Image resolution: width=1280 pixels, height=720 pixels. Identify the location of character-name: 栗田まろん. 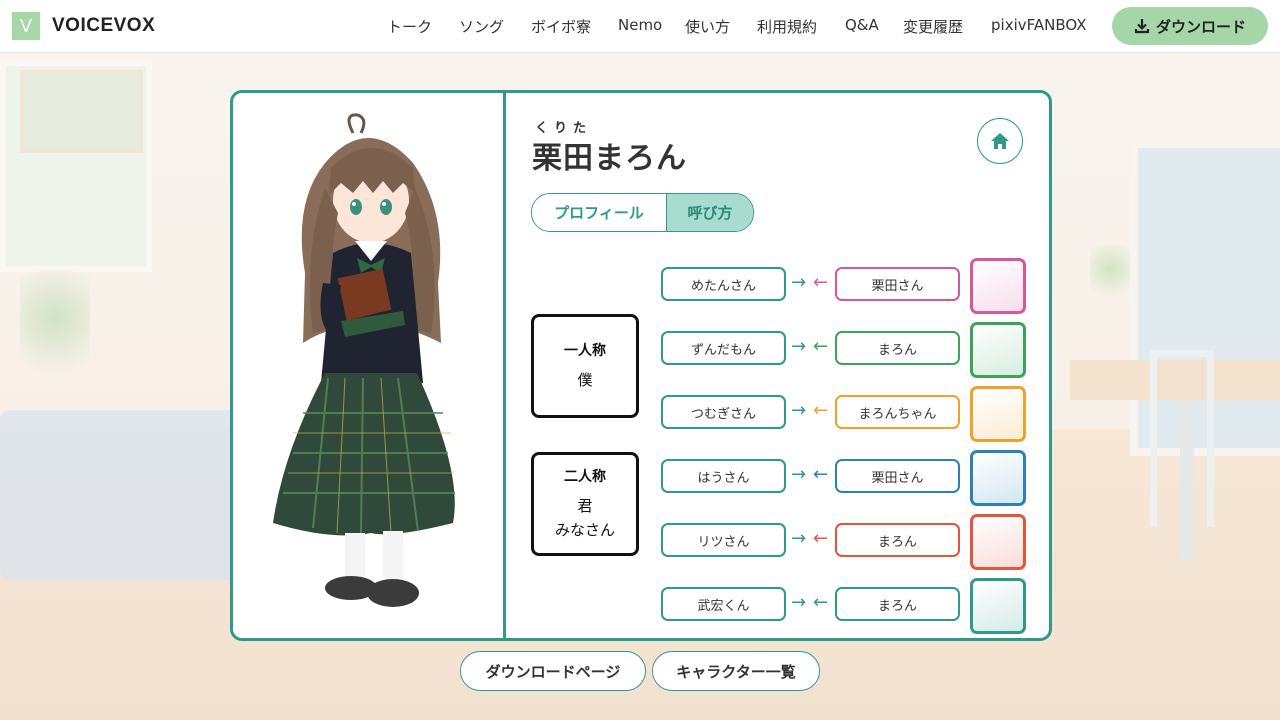
(609, 158).